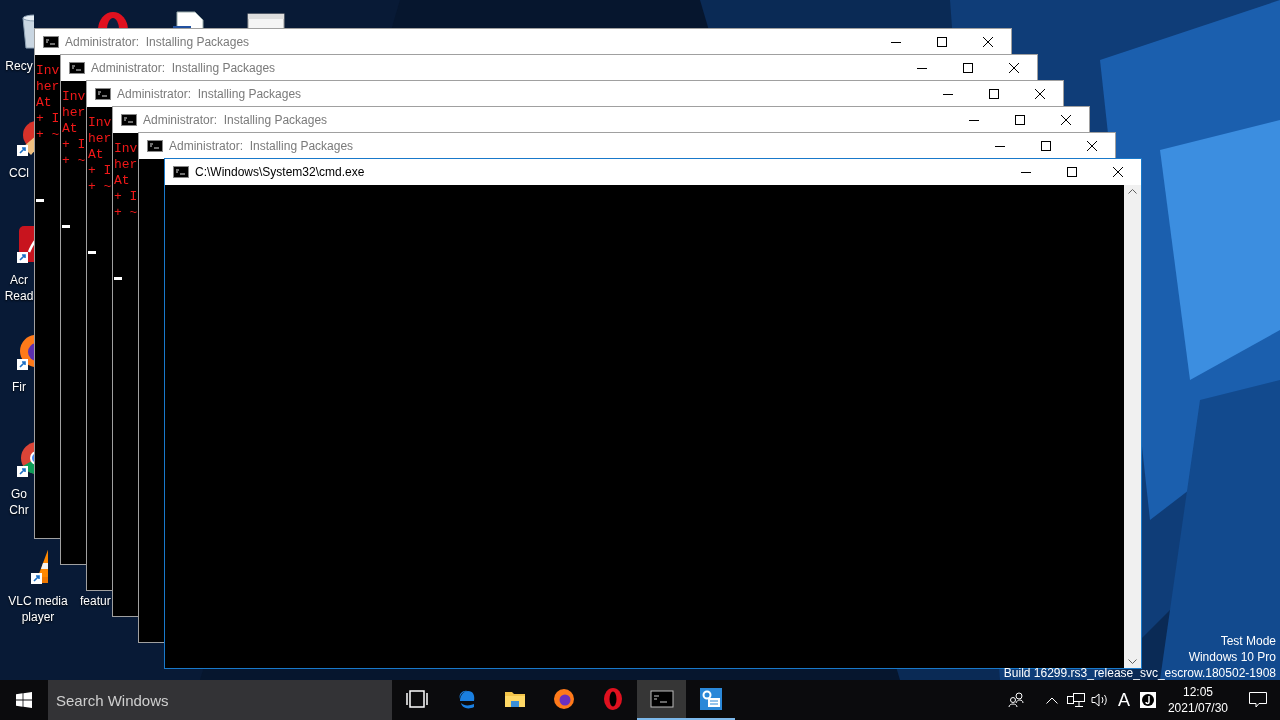 Image resolution: width=1280 pixels, height=720 pixels. Describe the element at coordinates (24, 244) in the screenshot. I see `reader-icon` at that location.